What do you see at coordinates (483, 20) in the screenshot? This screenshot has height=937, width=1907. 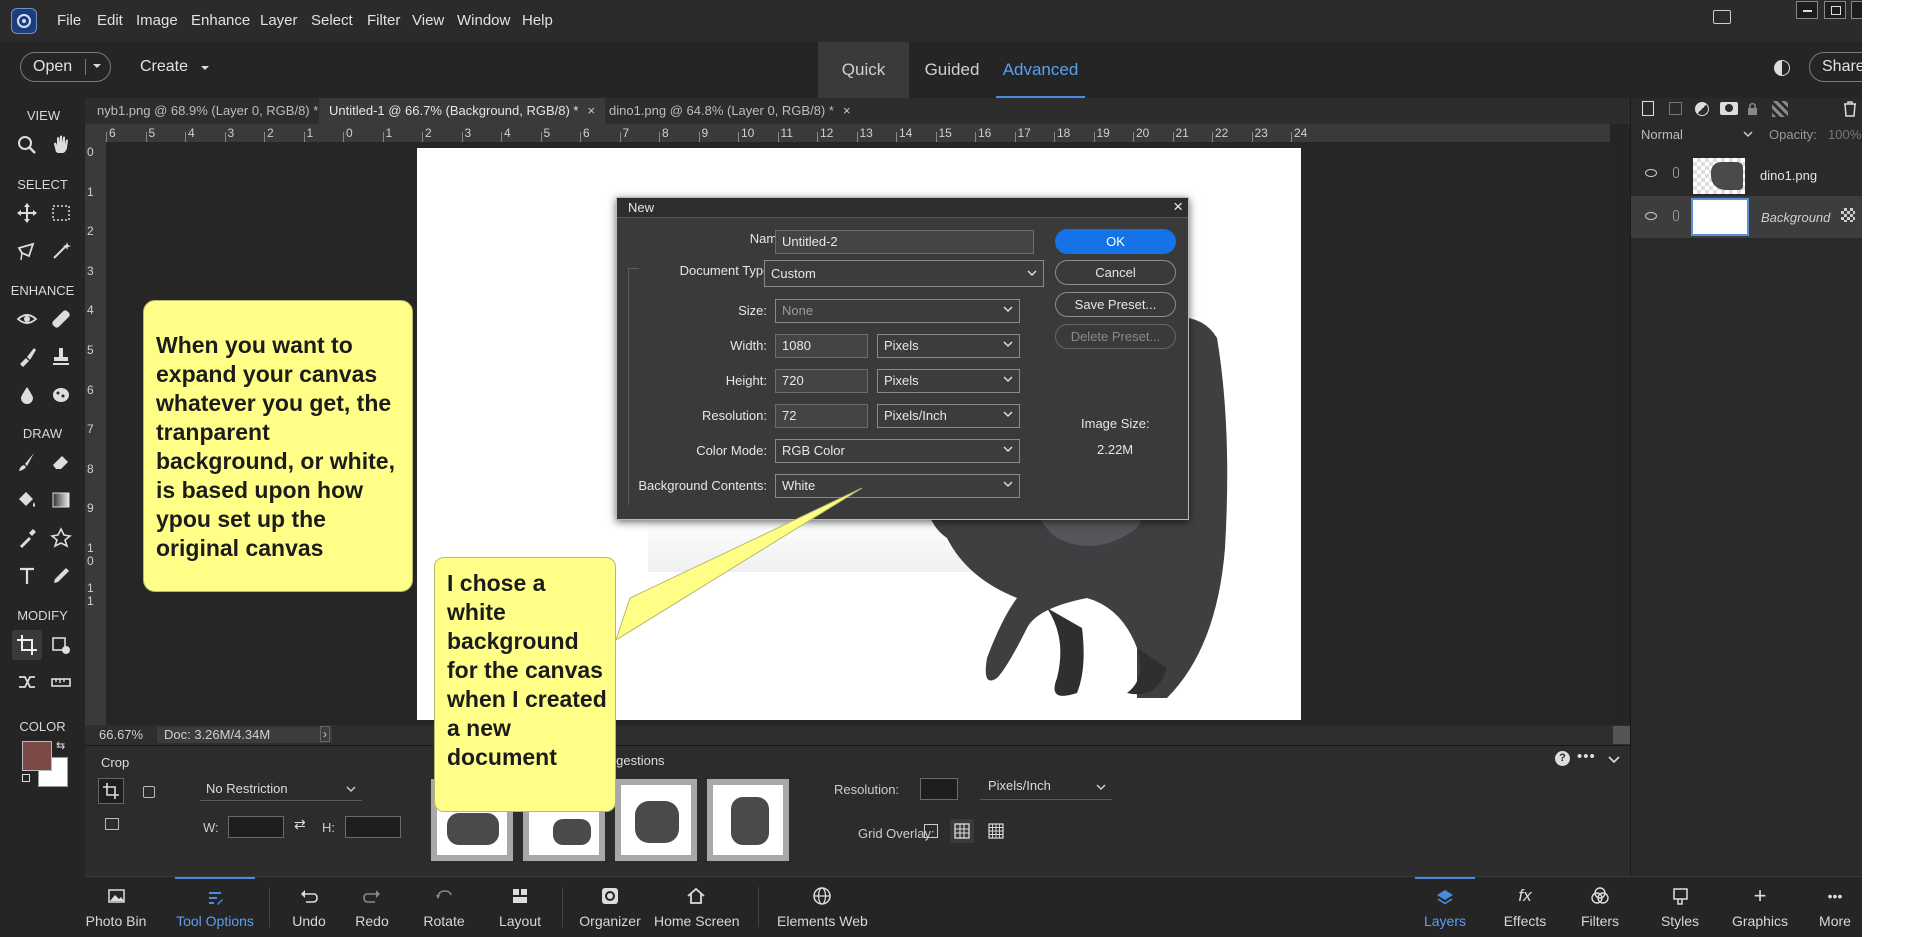 I see `menu-window: Window` at bounding box center [483, 20].